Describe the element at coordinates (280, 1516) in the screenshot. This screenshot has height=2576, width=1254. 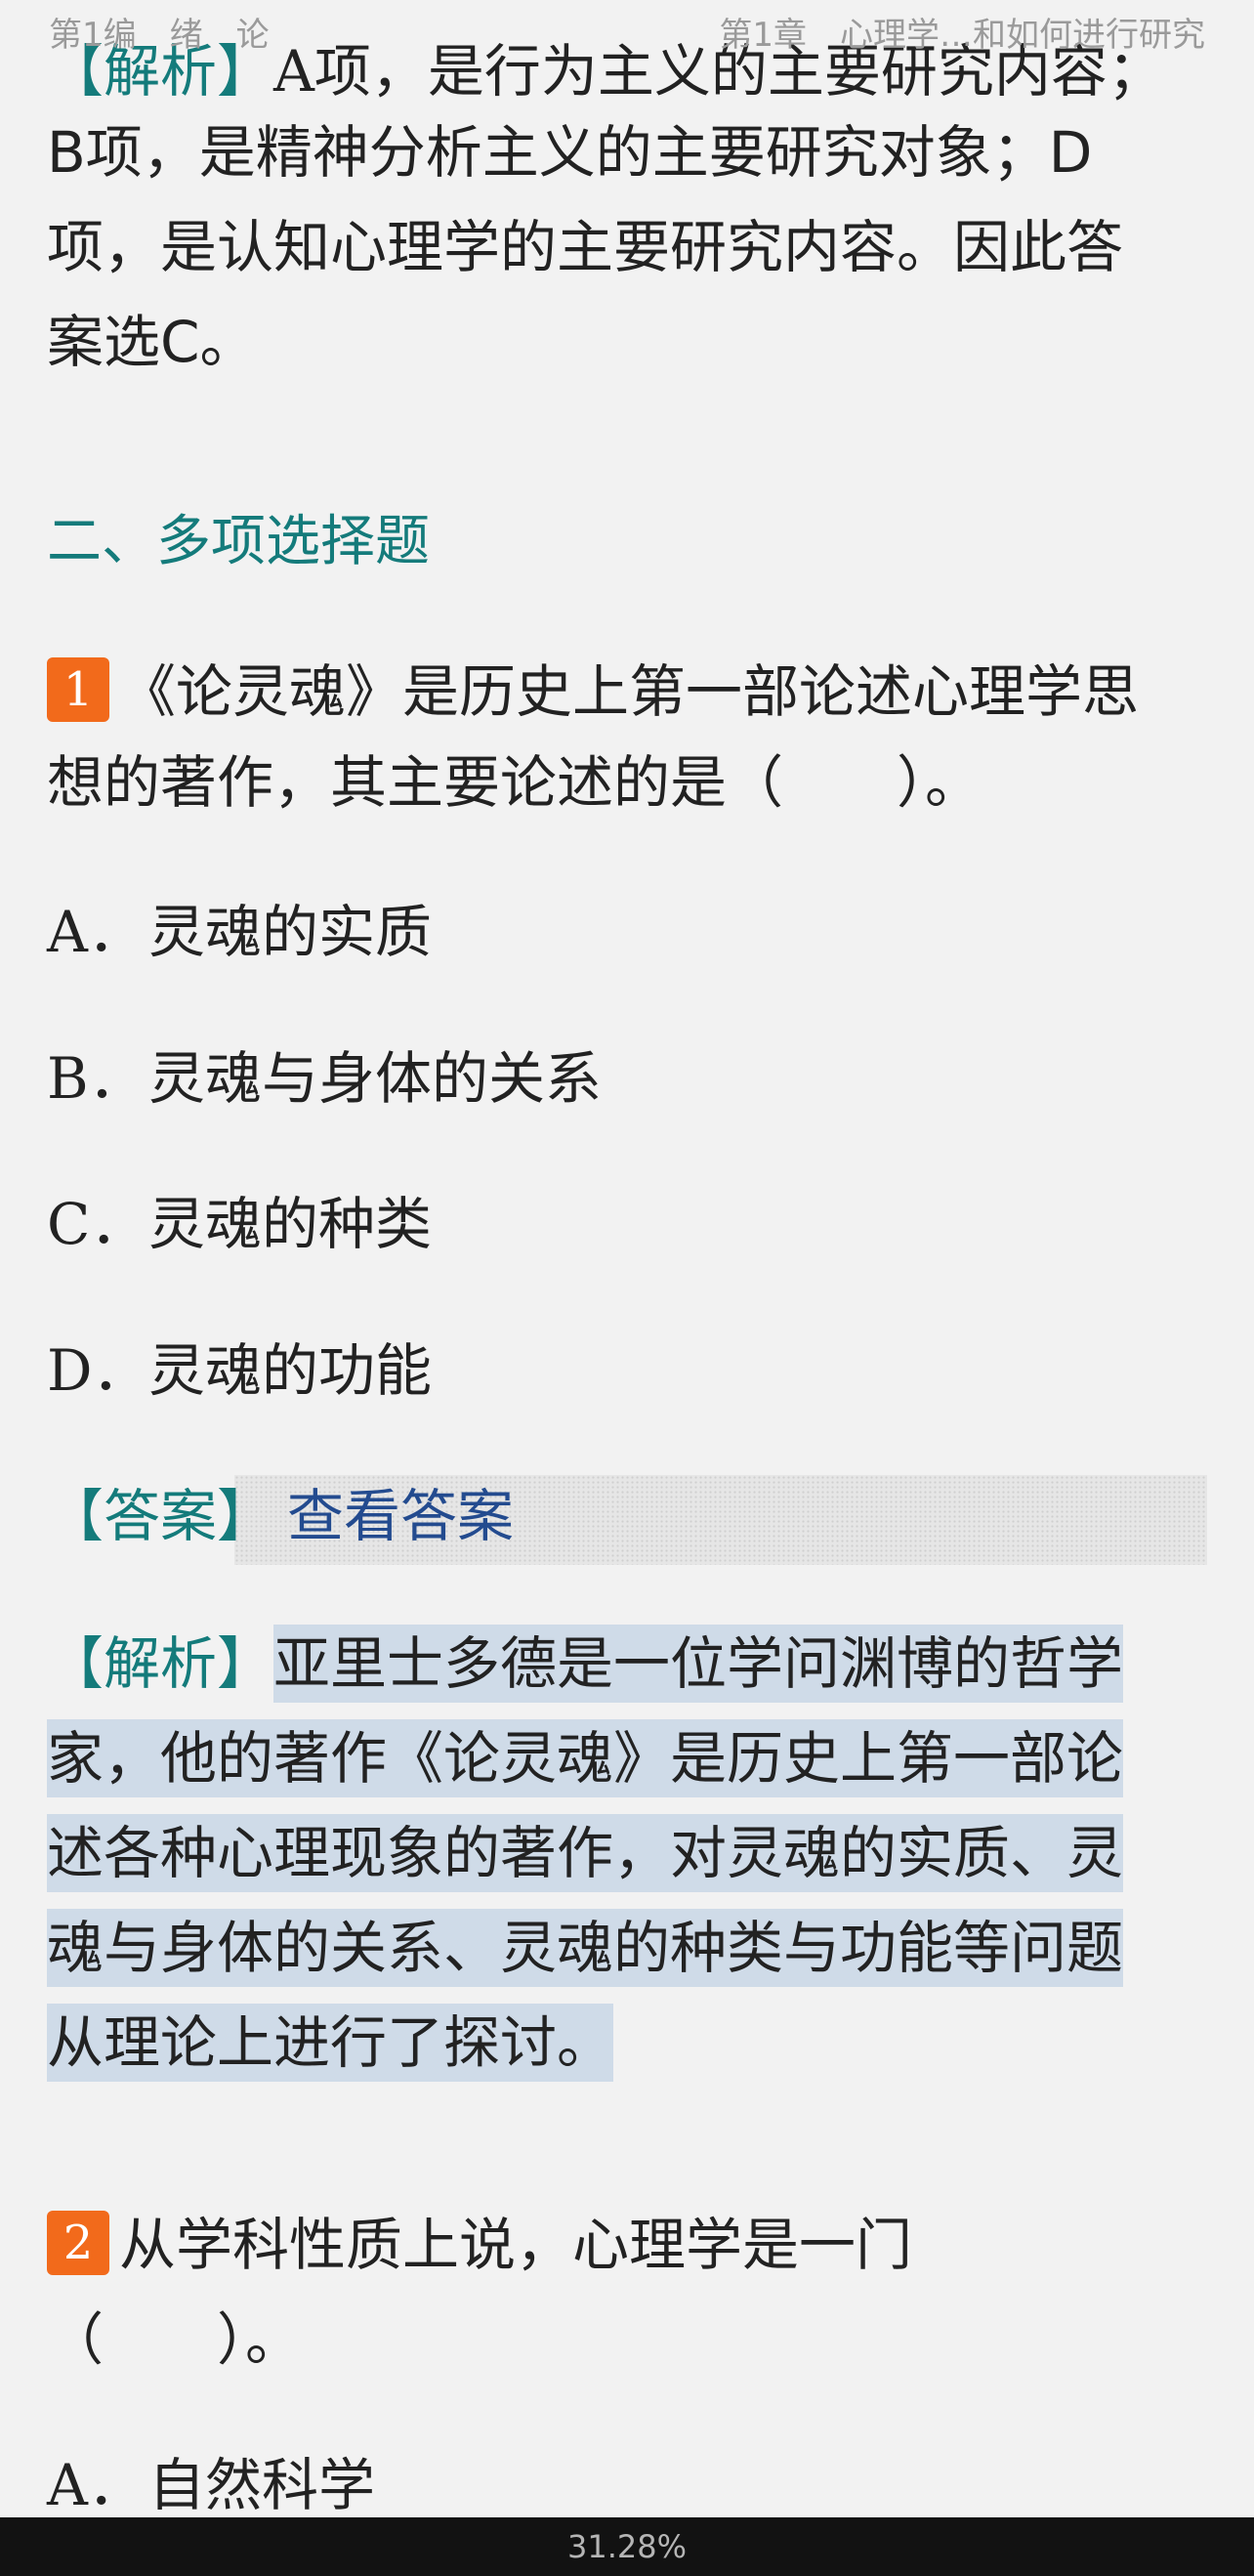
I see `answer-row: 【答案】 查看答案` at that location.